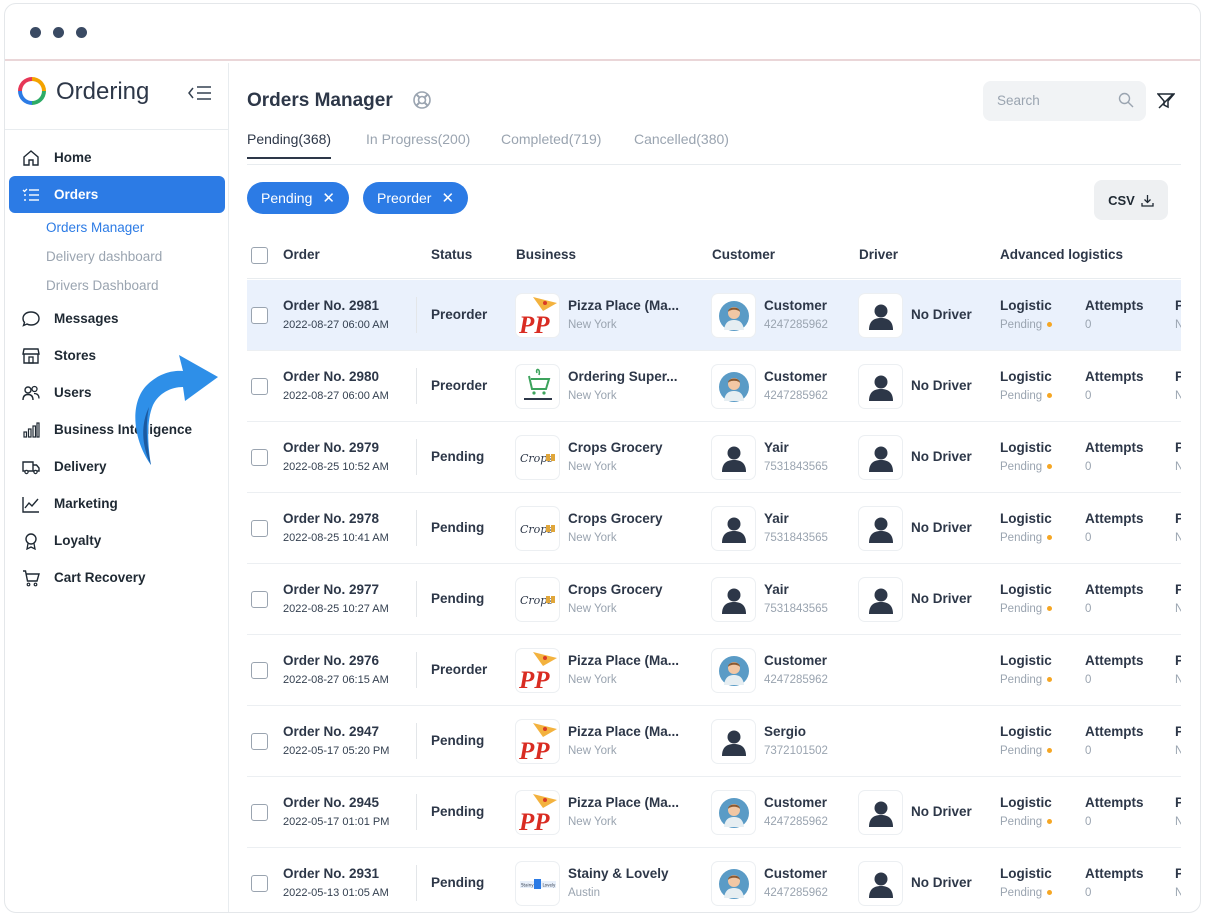 The height and width of the screenshot is (916, 1206). I want to click on column-header-driver: Driver, so click(878, 254).